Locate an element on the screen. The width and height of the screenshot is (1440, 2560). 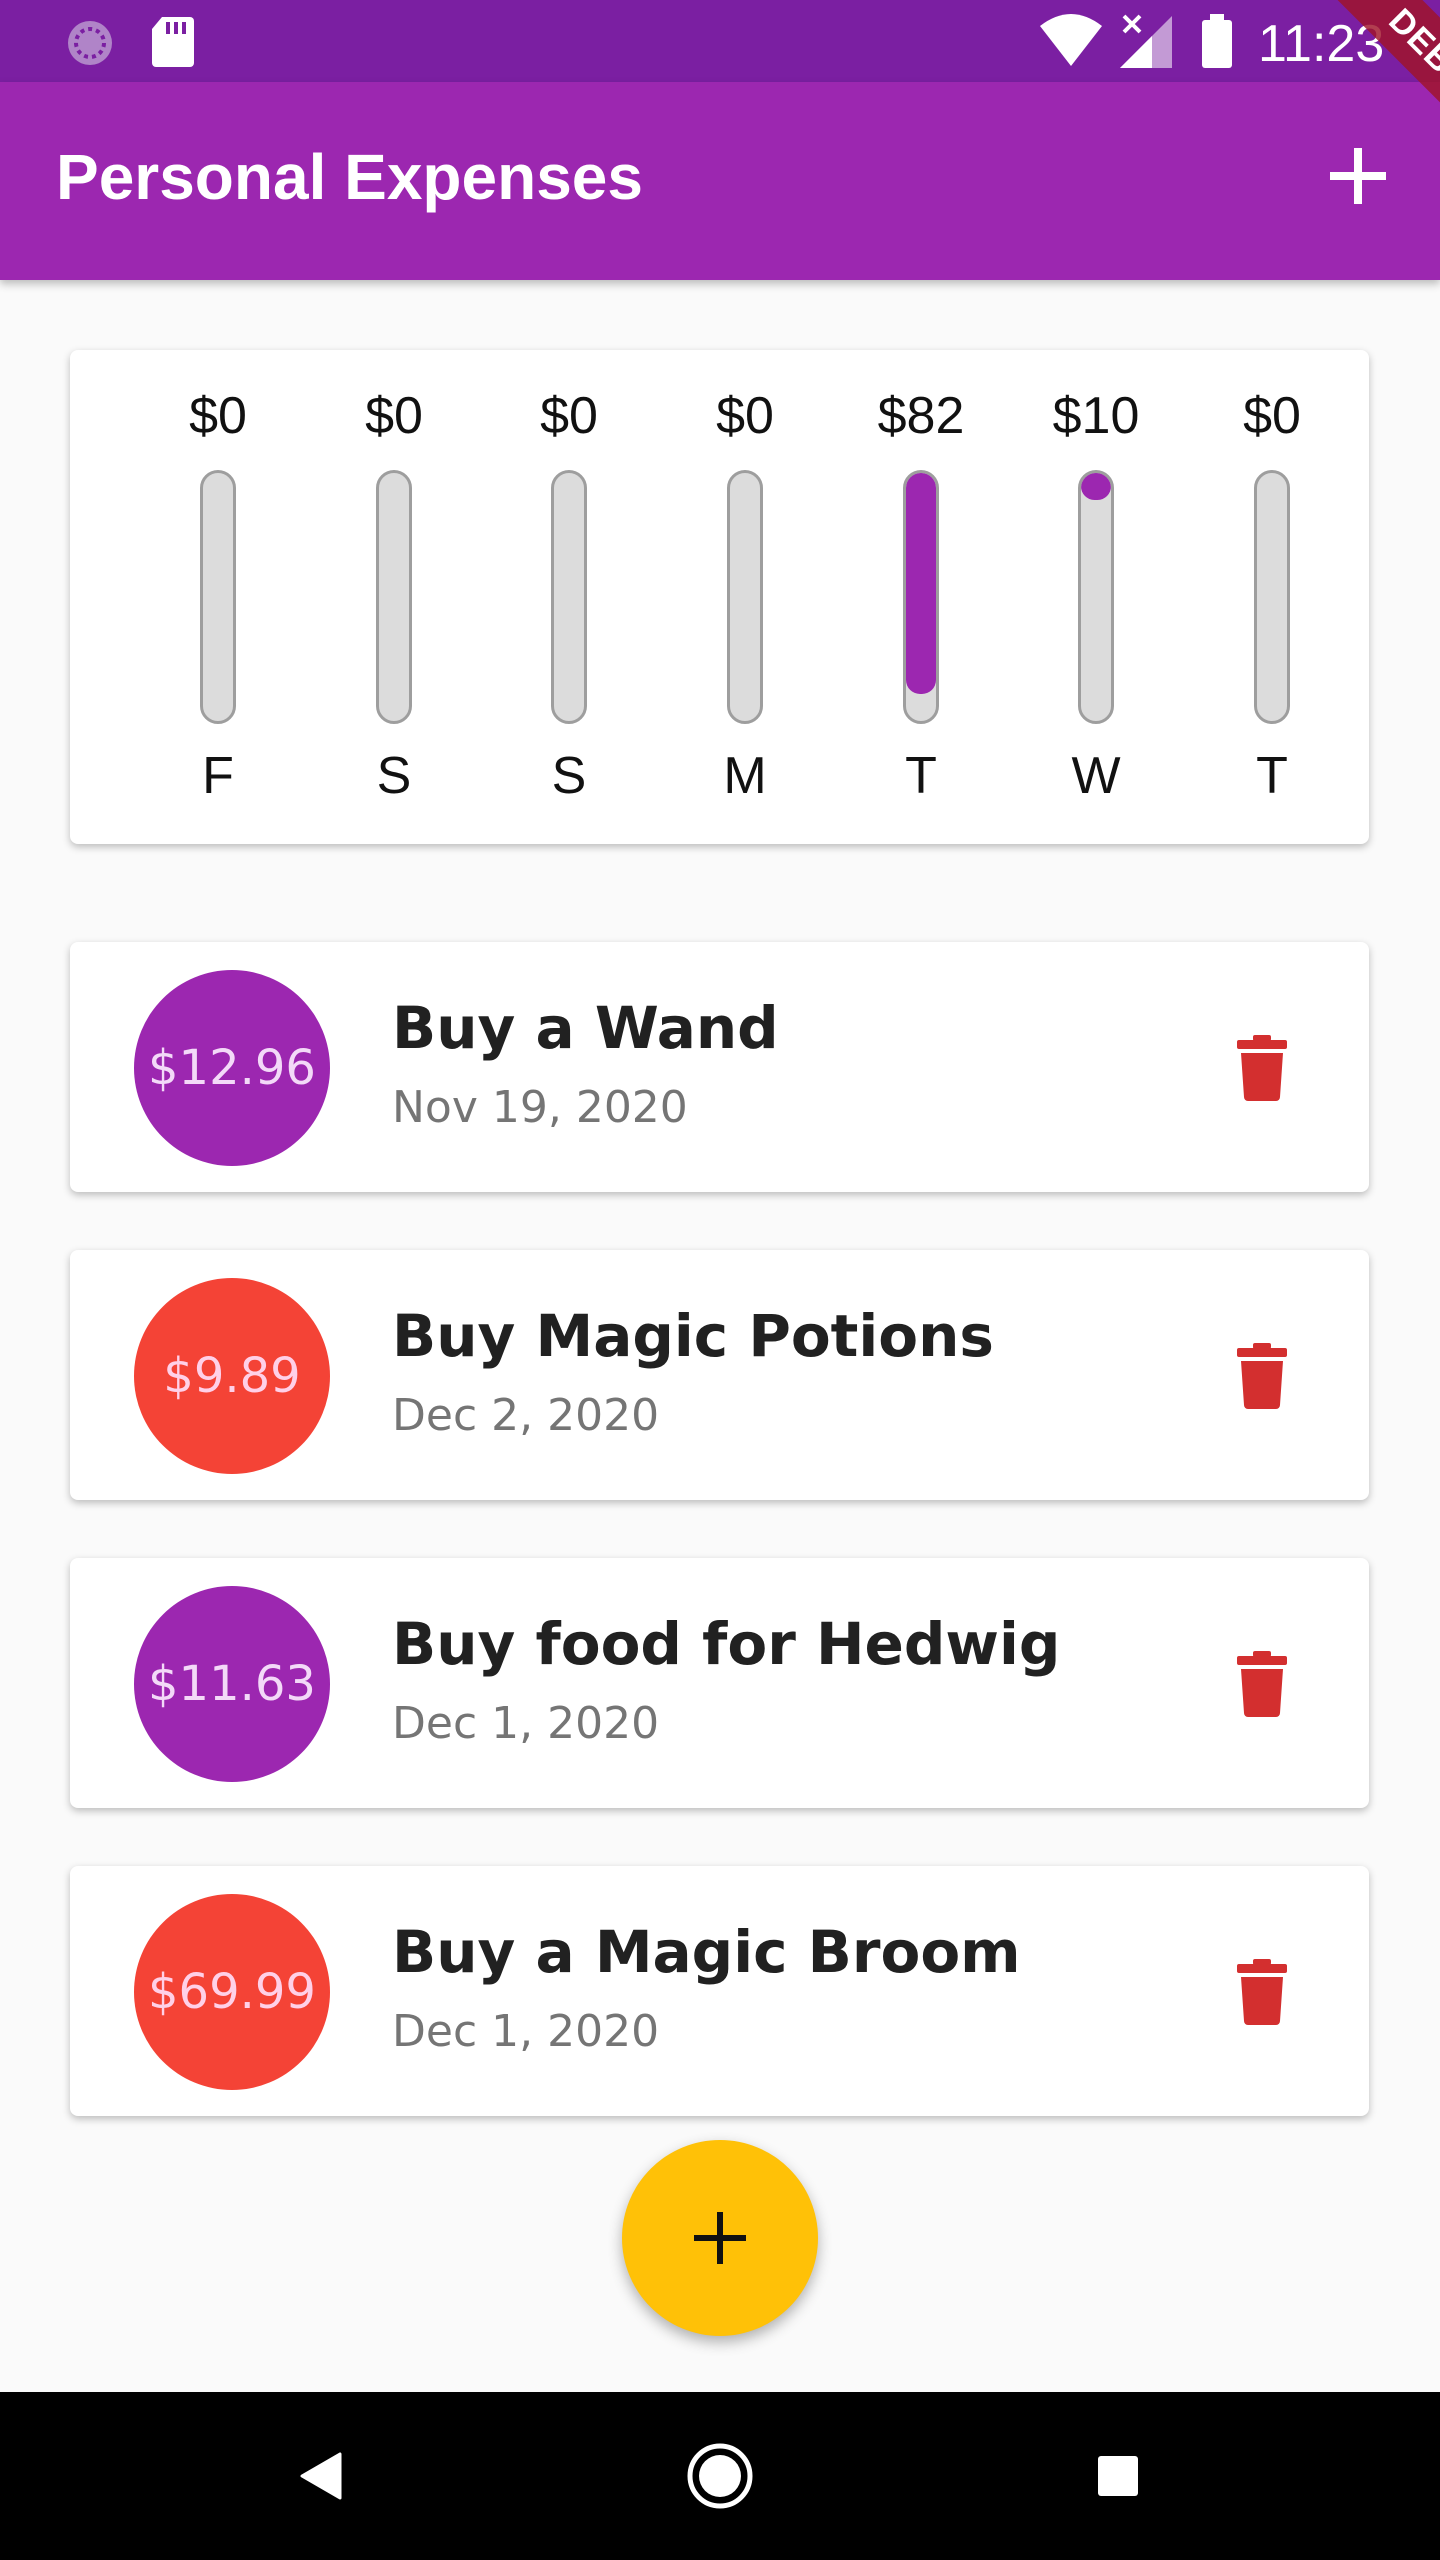
transaction-card: $11.63 Buy food for Hedwig Dec 1, 2020 is located at coordinates (719, 1683).